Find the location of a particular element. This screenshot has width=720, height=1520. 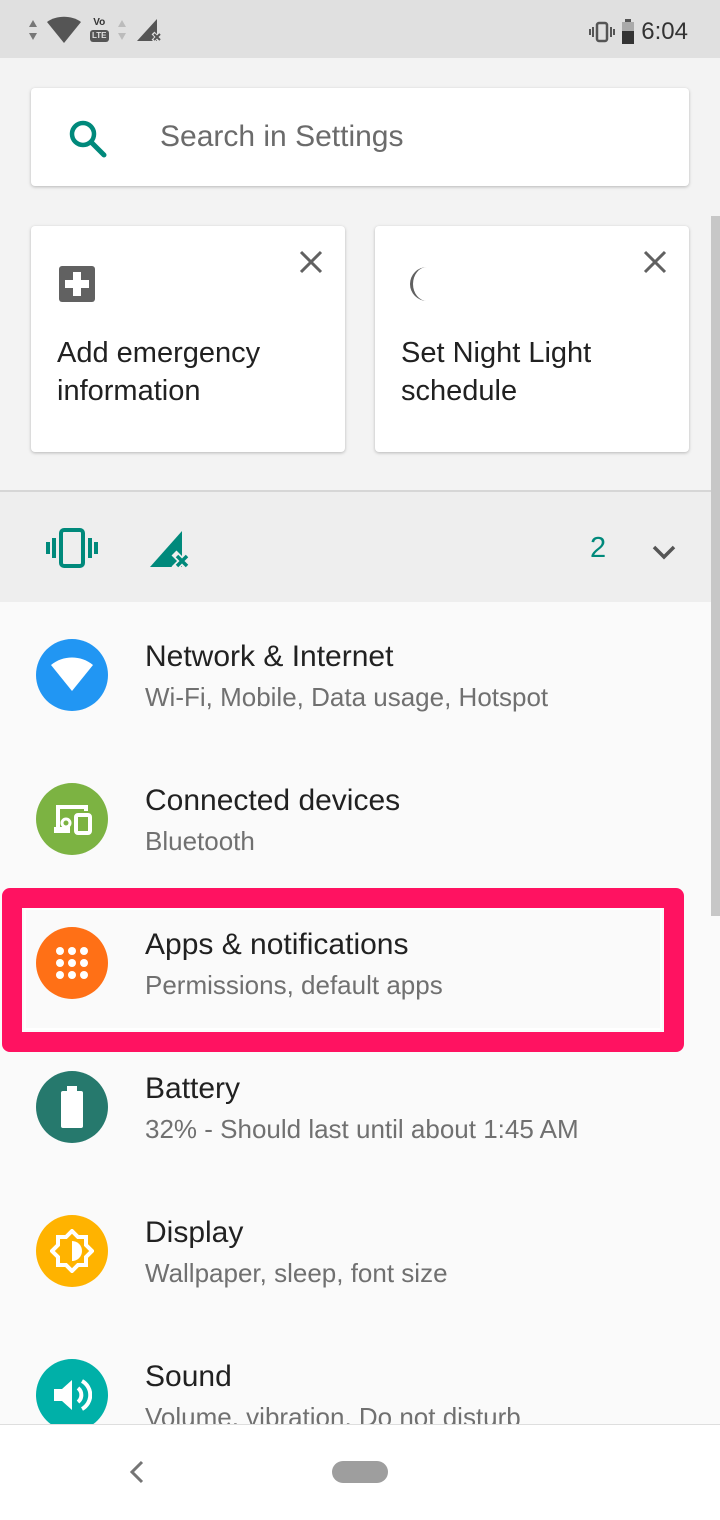

battery-icon is located at coordinates (72, 1107).